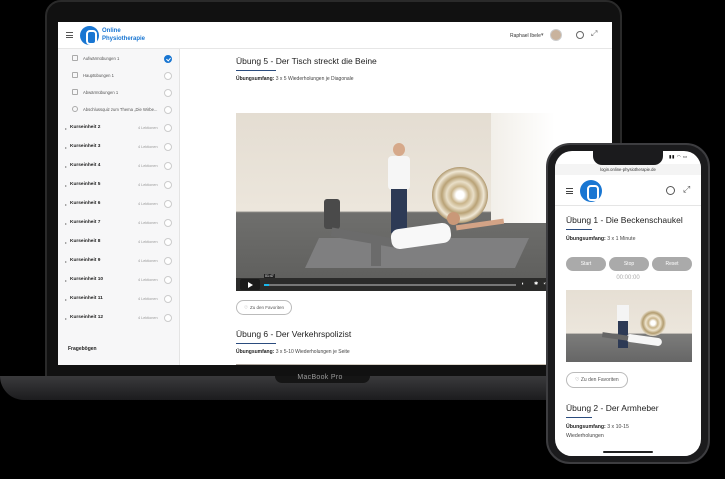 Image resolution: width=725 pixels, height=479 pixels. I want to click on unit-label: Kurseinheit 4, so click(85, 165).